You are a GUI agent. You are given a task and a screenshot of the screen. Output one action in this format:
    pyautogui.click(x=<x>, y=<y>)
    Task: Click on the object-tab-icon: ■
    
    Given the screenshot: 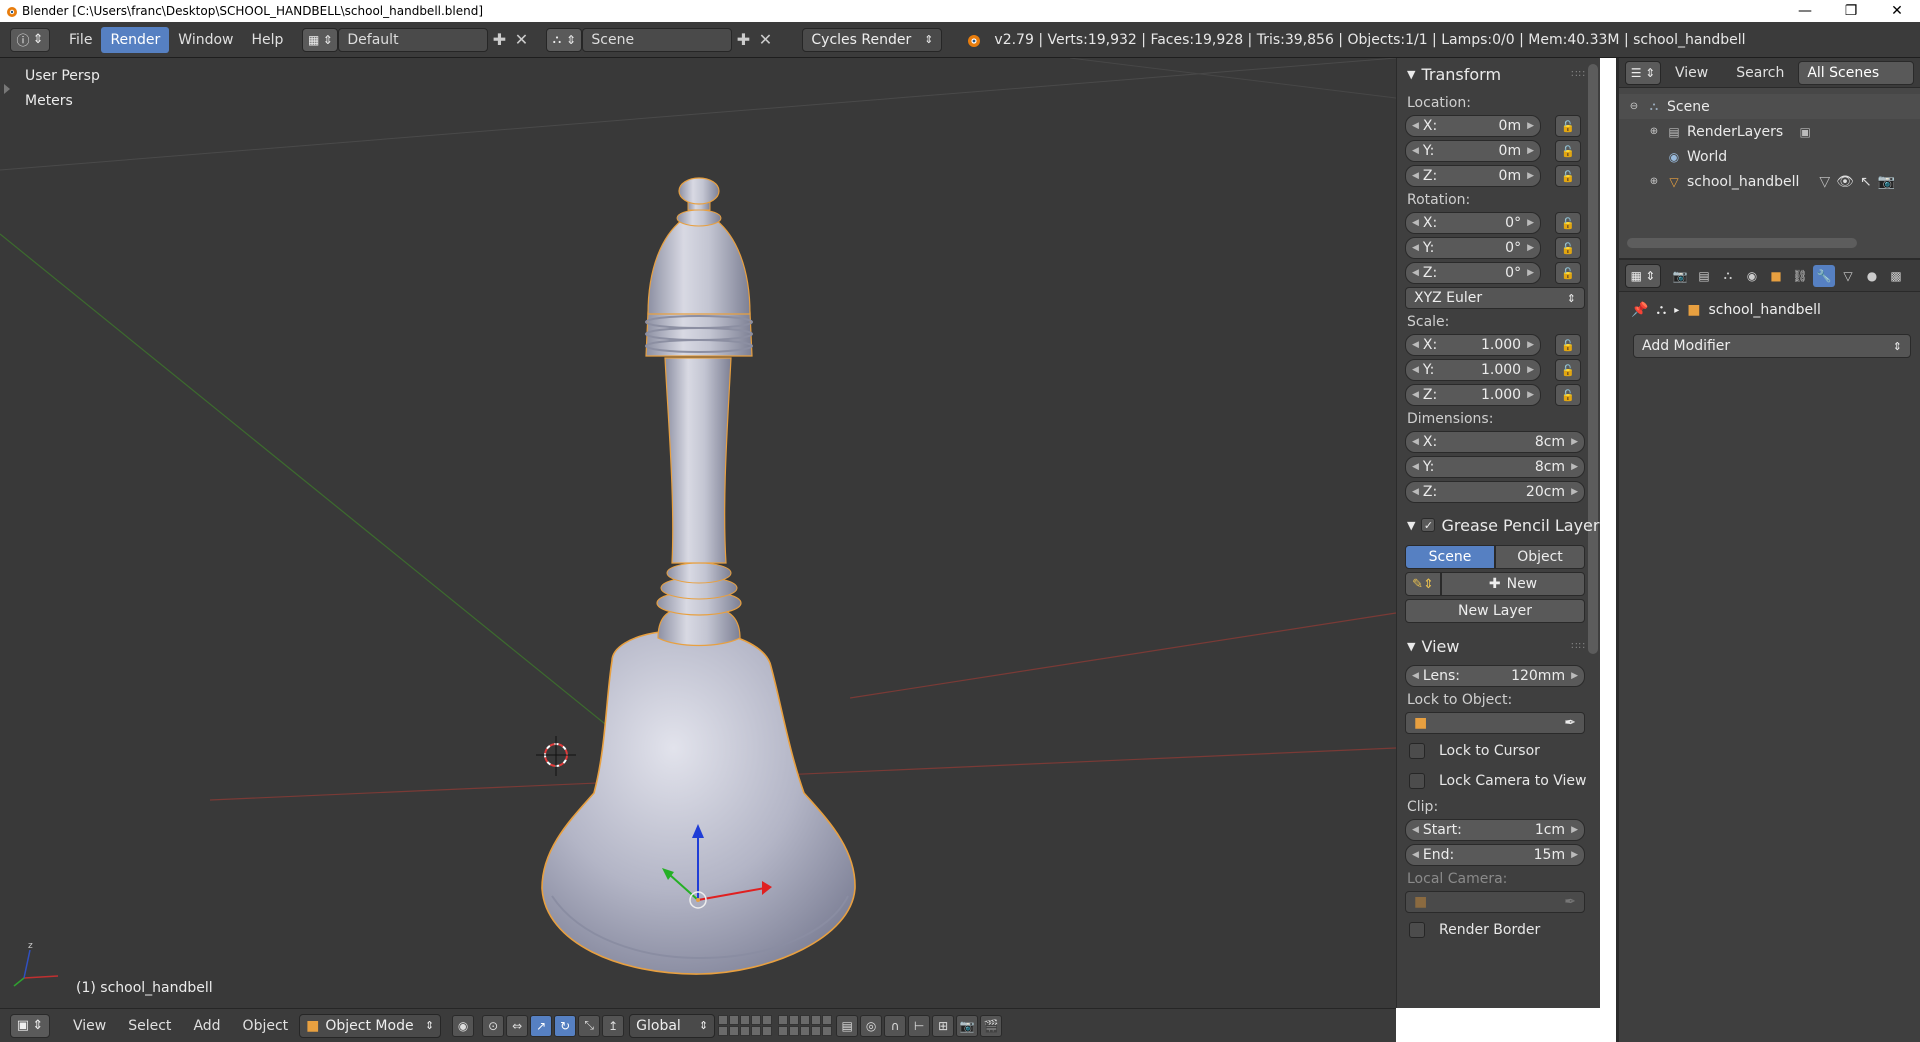 What is the action you would take?
    pyautogui.click(x=1776, y=276)
    